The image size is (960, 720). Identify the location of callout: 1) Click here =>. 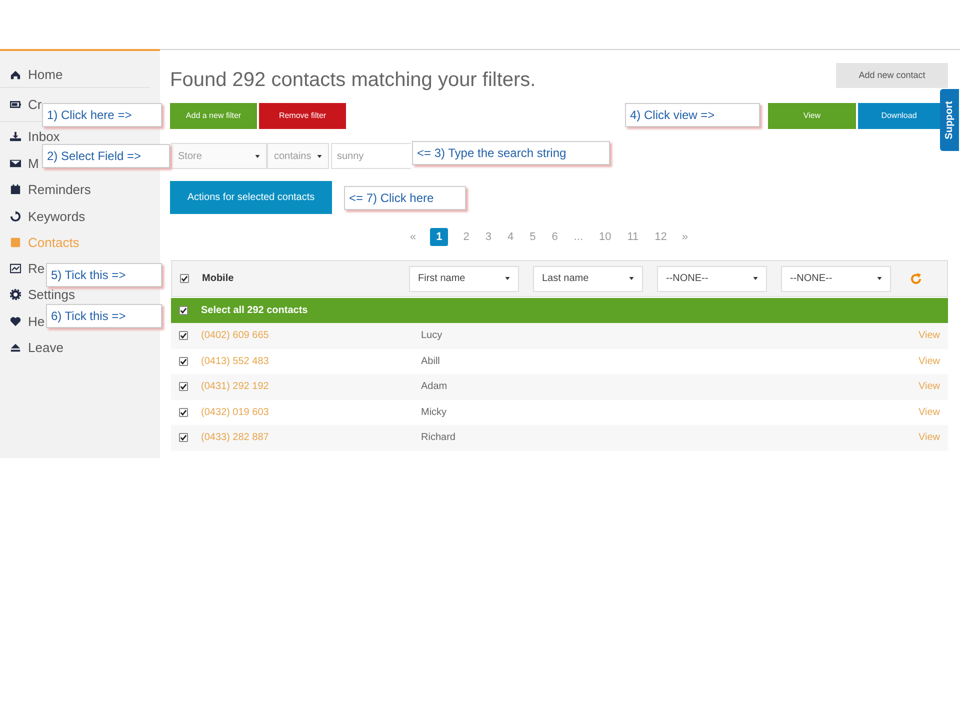
(102, 115).